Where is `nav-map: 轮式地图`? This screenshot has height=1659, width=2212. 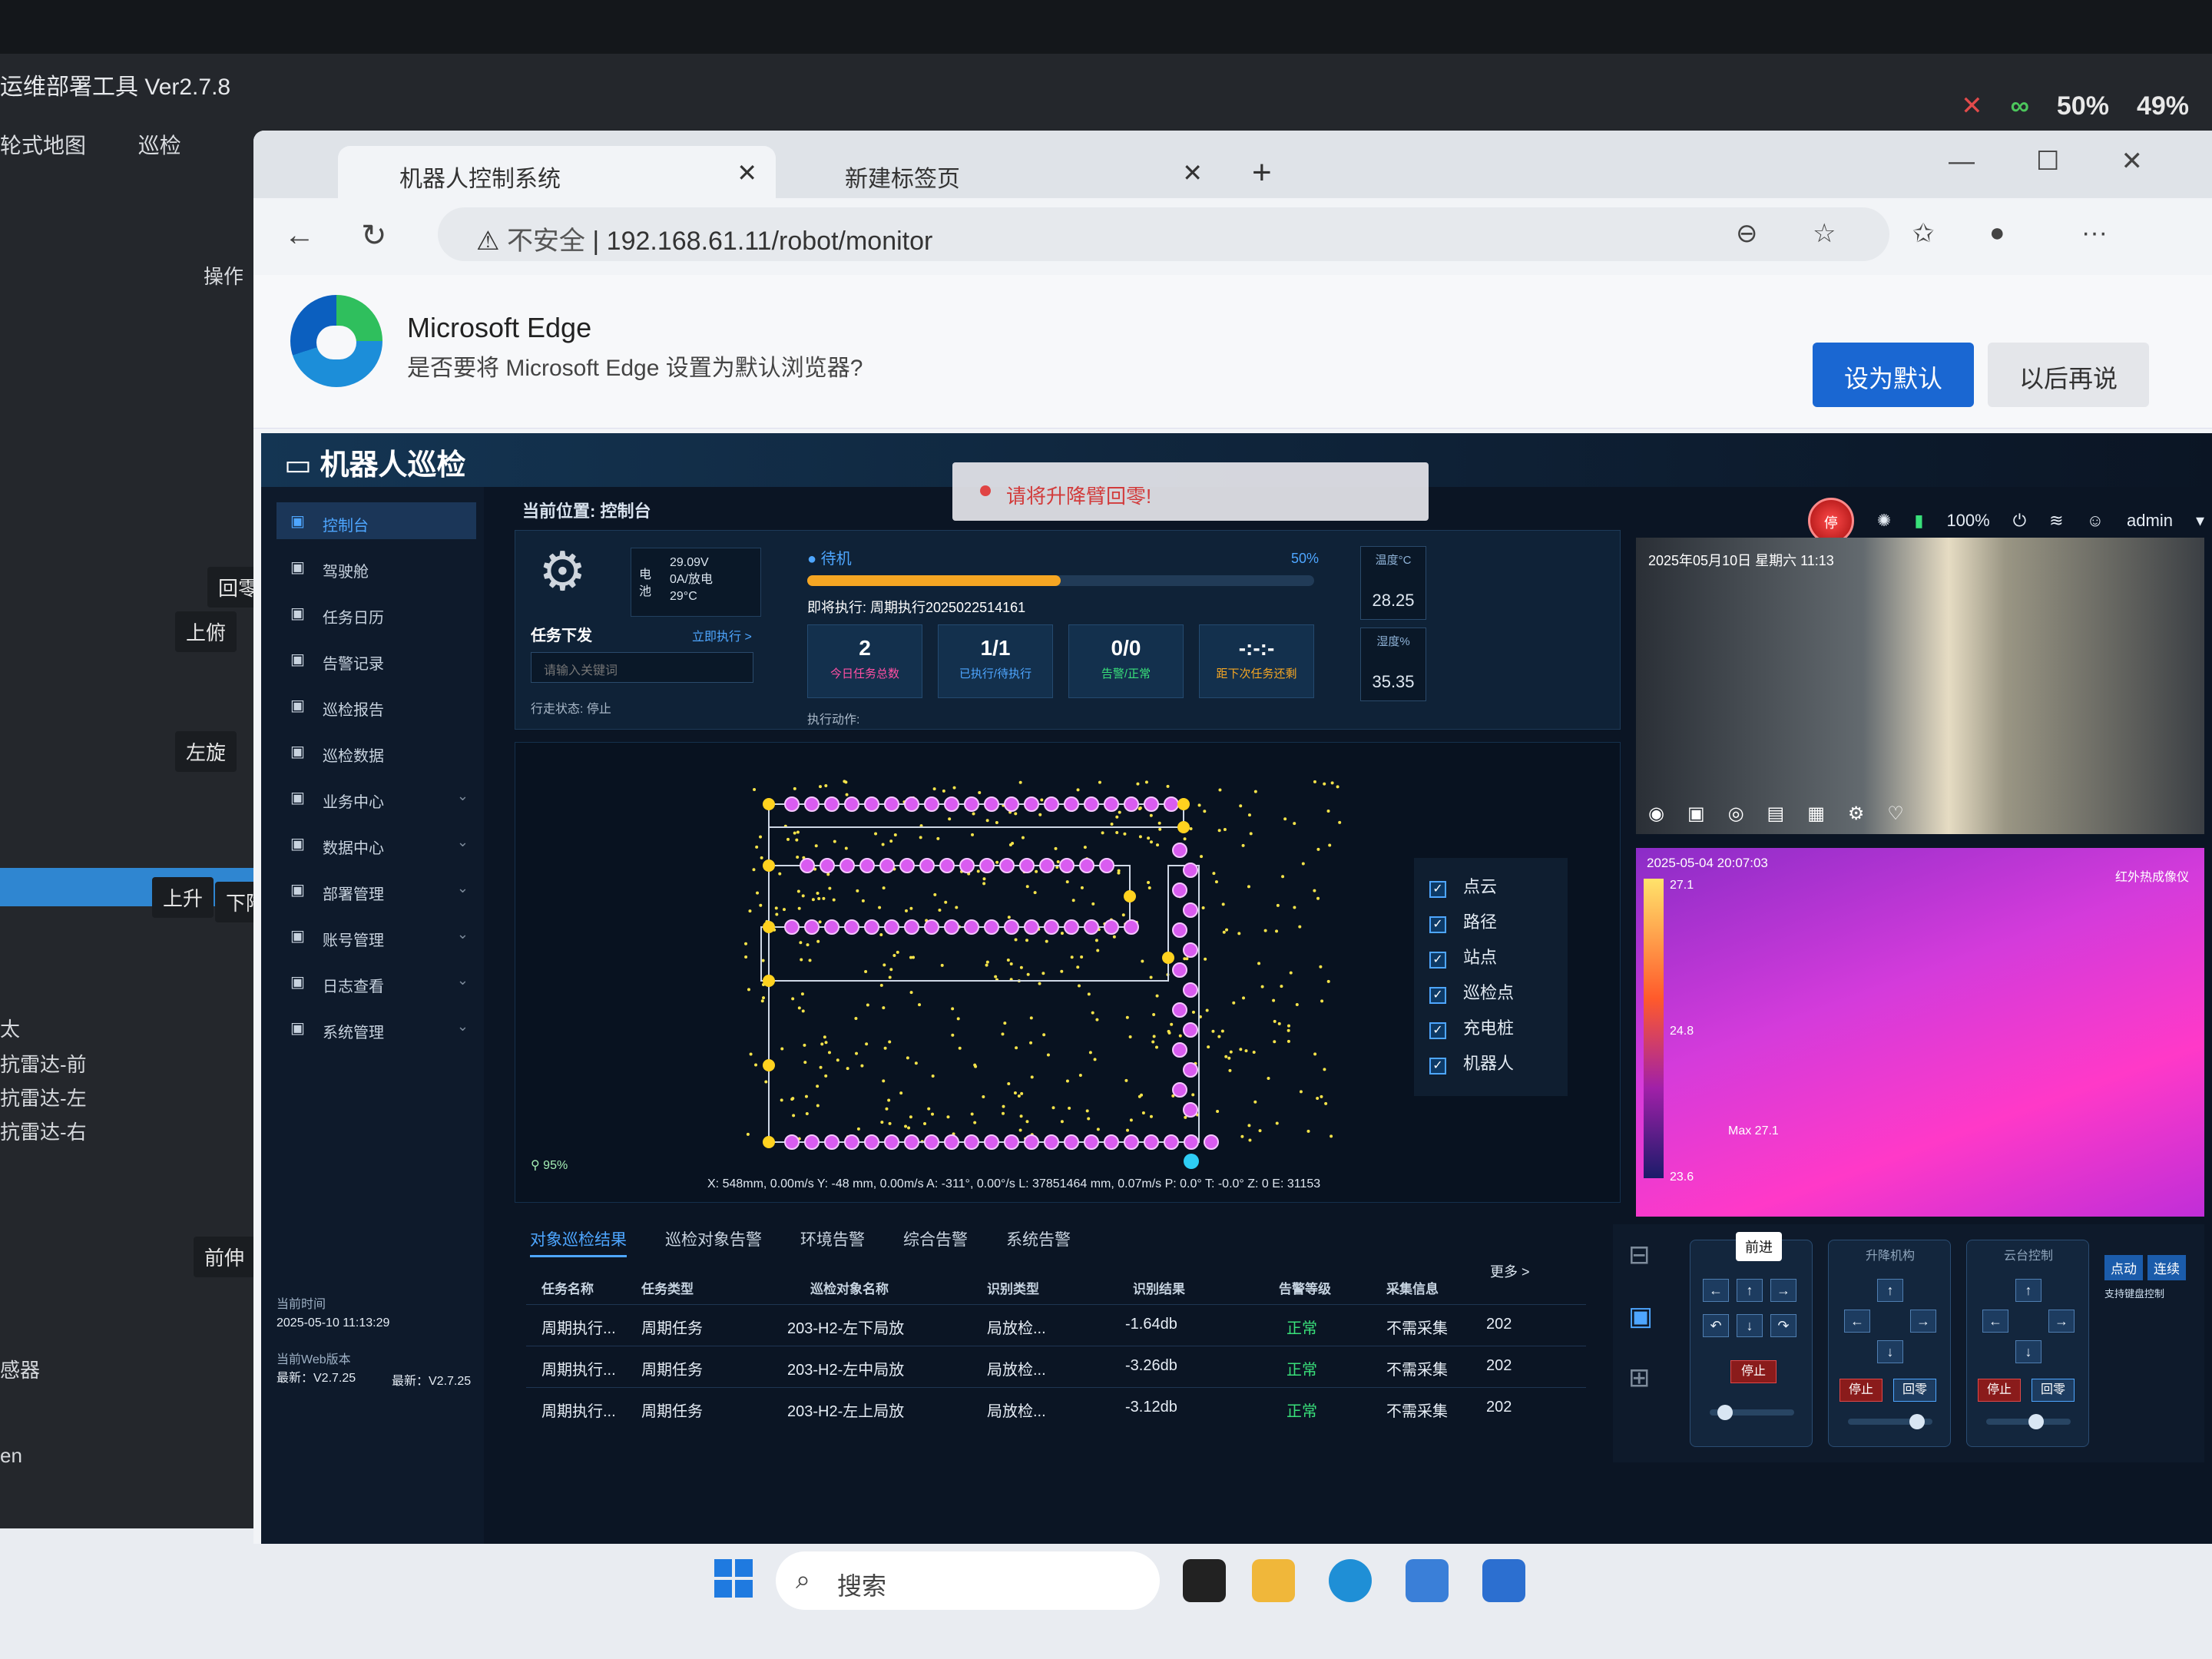 nav-map: 轮式地图 is located at coordinates (43, 145).